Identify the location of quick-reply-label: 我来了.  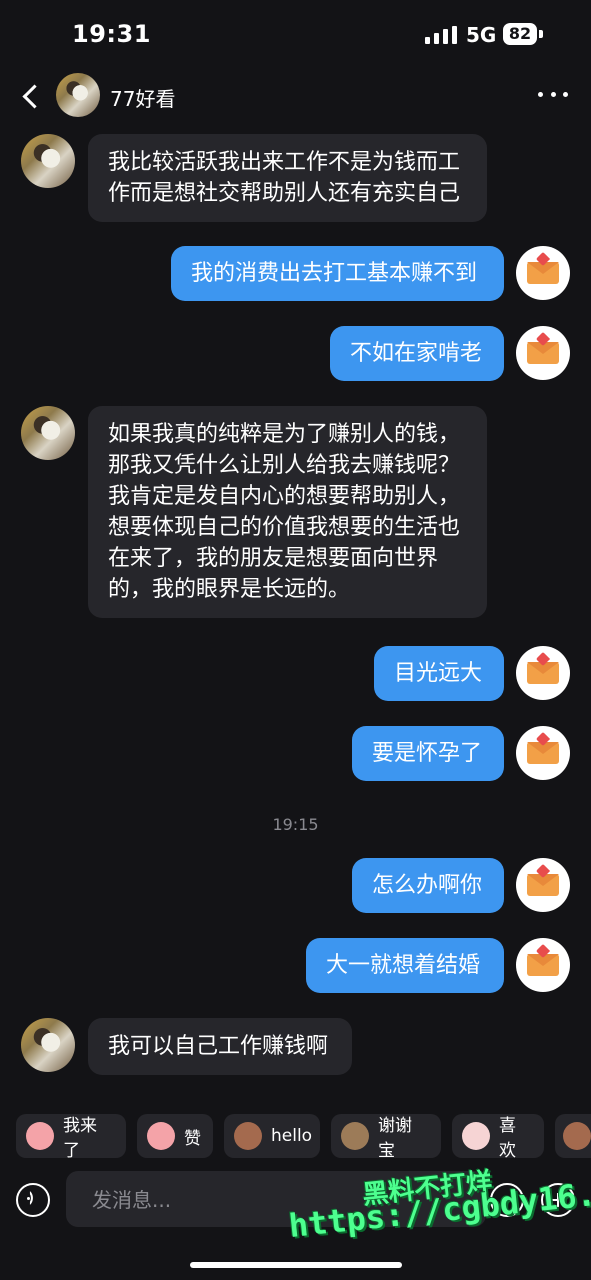
(80, 1138).